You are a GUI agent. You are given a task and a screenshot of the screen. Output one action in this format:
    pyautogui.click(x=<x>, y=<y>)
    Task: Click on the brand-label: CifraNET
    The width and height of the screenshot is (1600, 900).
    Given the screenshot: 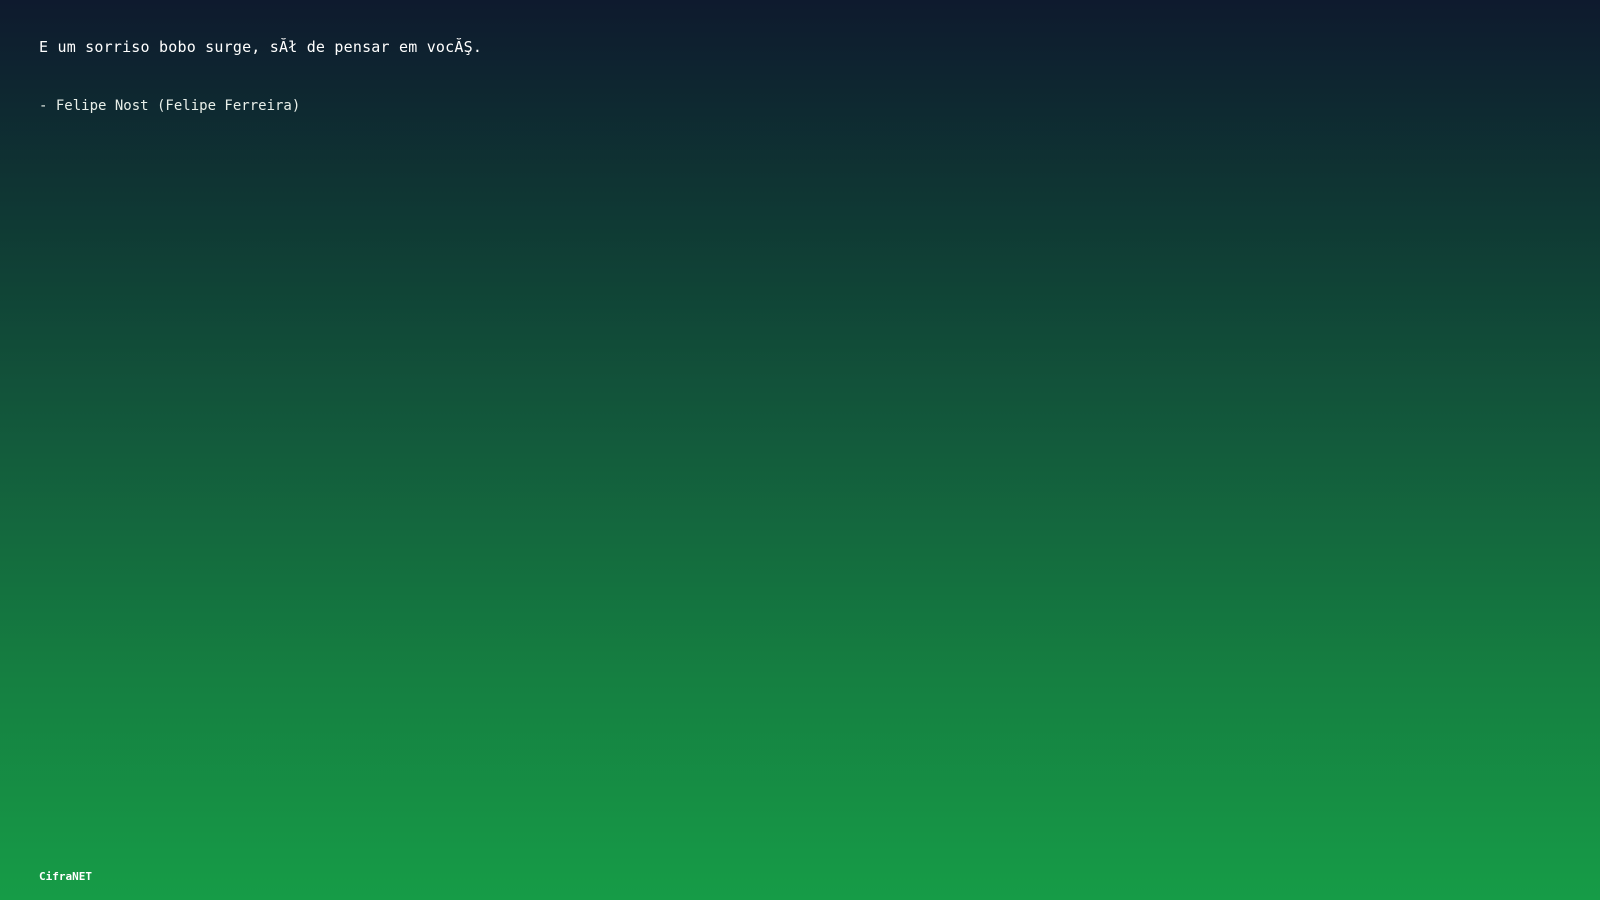 What is the action you would take?
    pyautogui.click(x=65, y=876)
    